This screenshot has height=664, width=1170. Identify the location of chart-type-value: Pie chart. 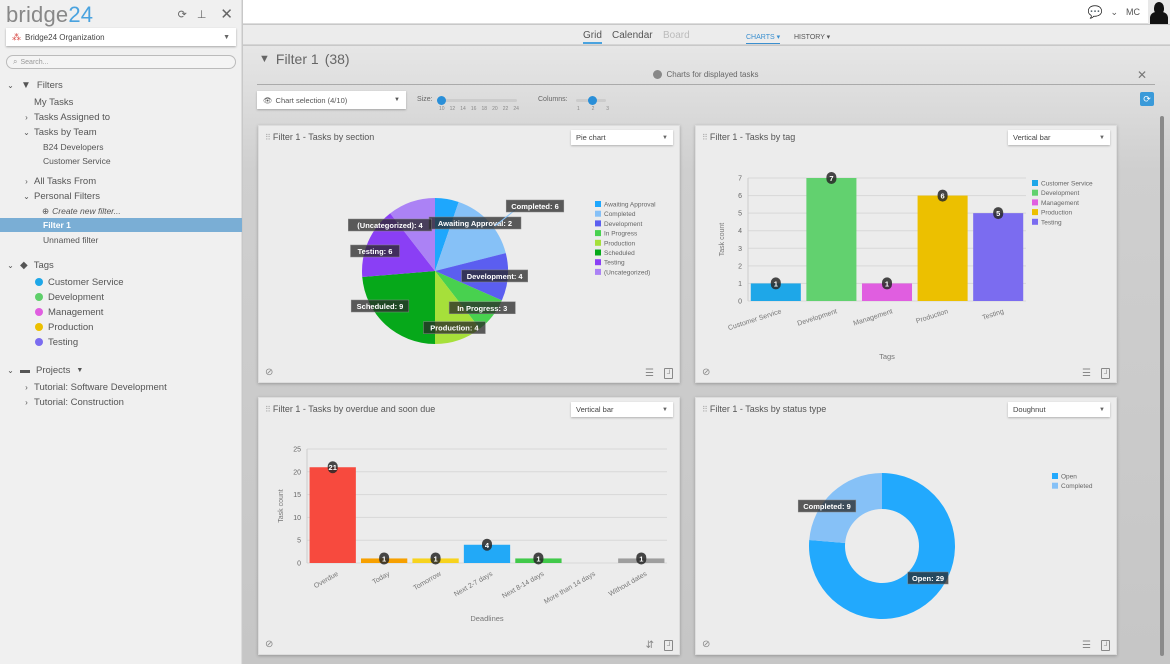
(591, 137).